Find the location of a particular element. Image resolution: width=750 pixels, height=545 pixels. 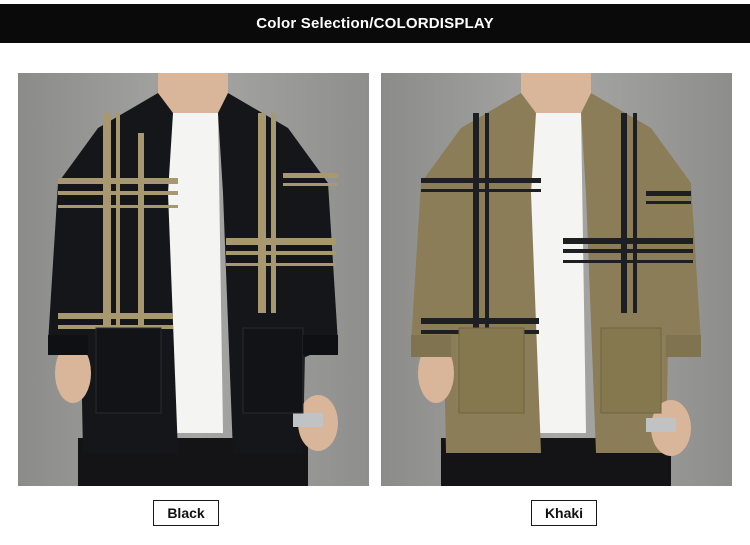

color-option-label: Khaki is located at coordinates (564, 513).